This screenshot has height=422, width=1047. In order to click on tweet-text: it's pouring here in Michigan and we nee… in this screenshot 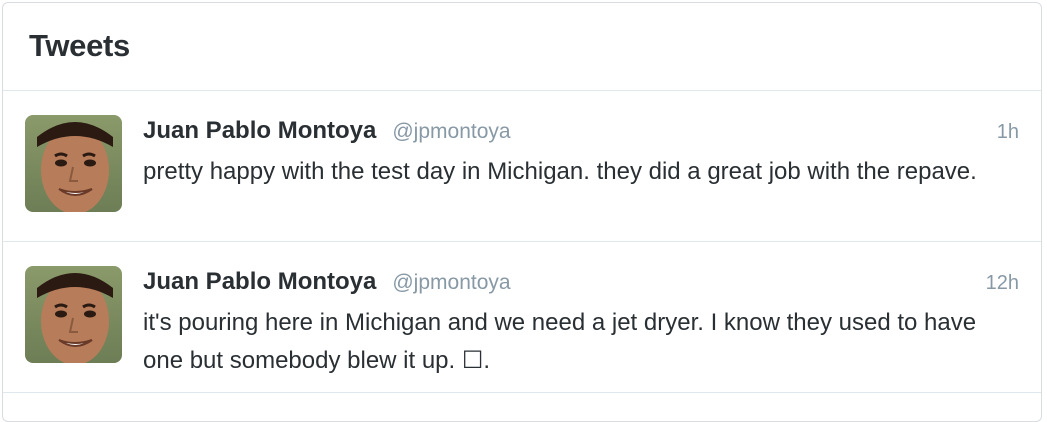, I will do `click(560, 341)`.